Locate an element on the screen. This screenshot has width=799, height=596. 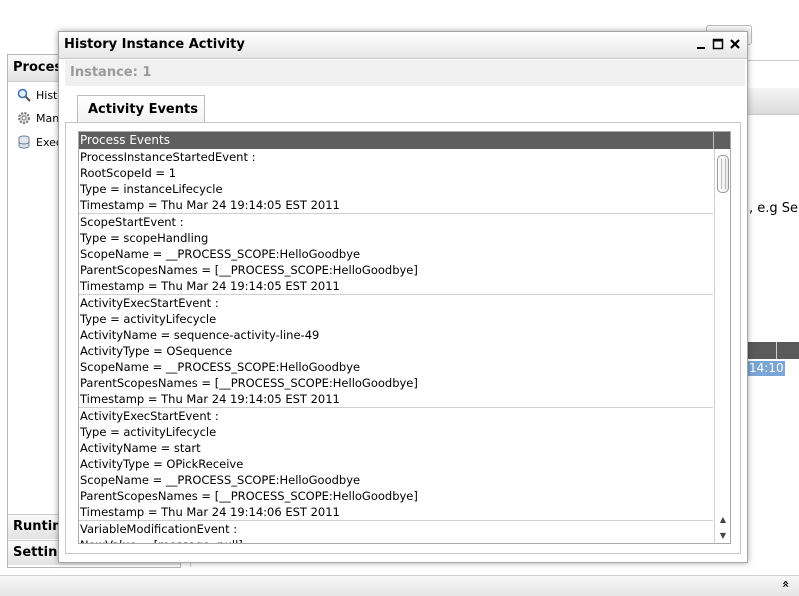
event-field-line: Timestamp = Thu Mar 24 19:14:06 EST 2011 is located at coordinates (210, 512).